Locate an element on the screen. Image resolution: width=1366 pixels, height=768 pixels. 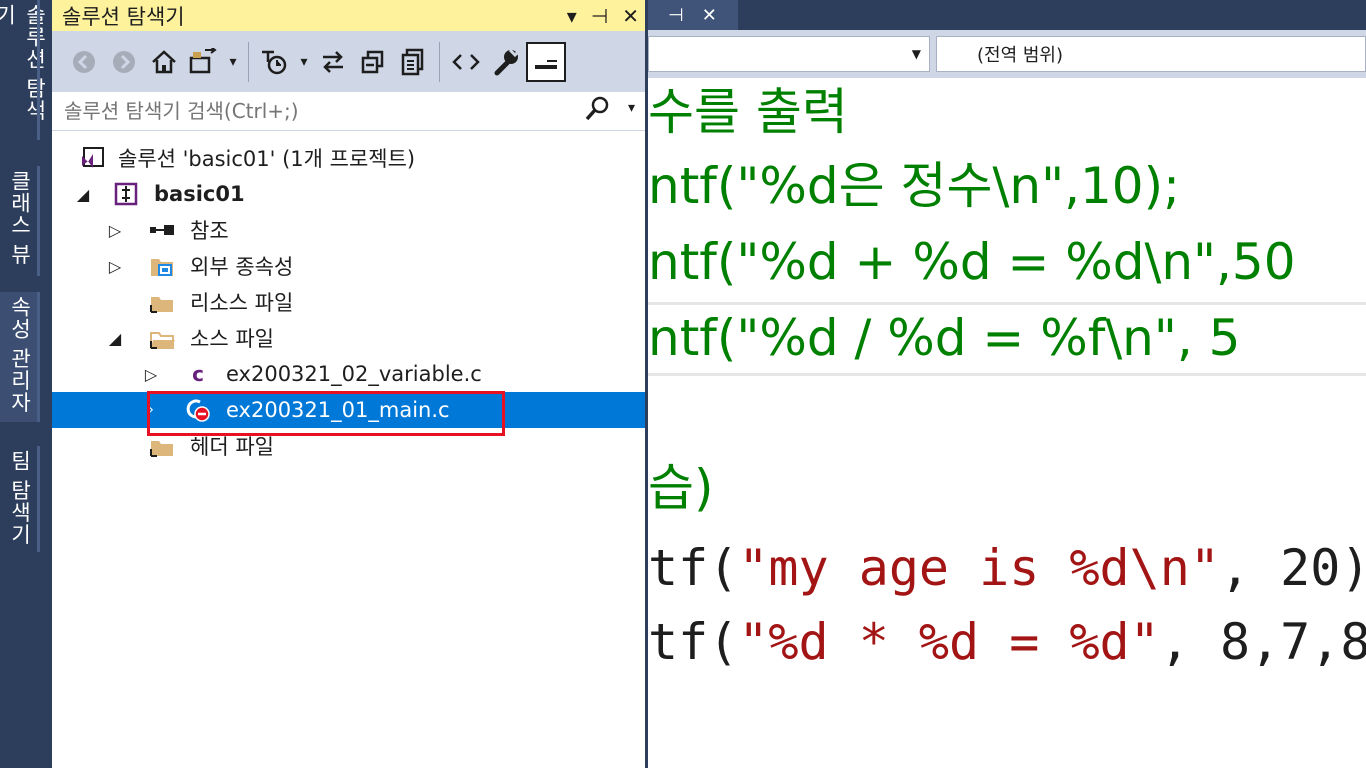
solution-search-input is located at coordinates (314, 111).